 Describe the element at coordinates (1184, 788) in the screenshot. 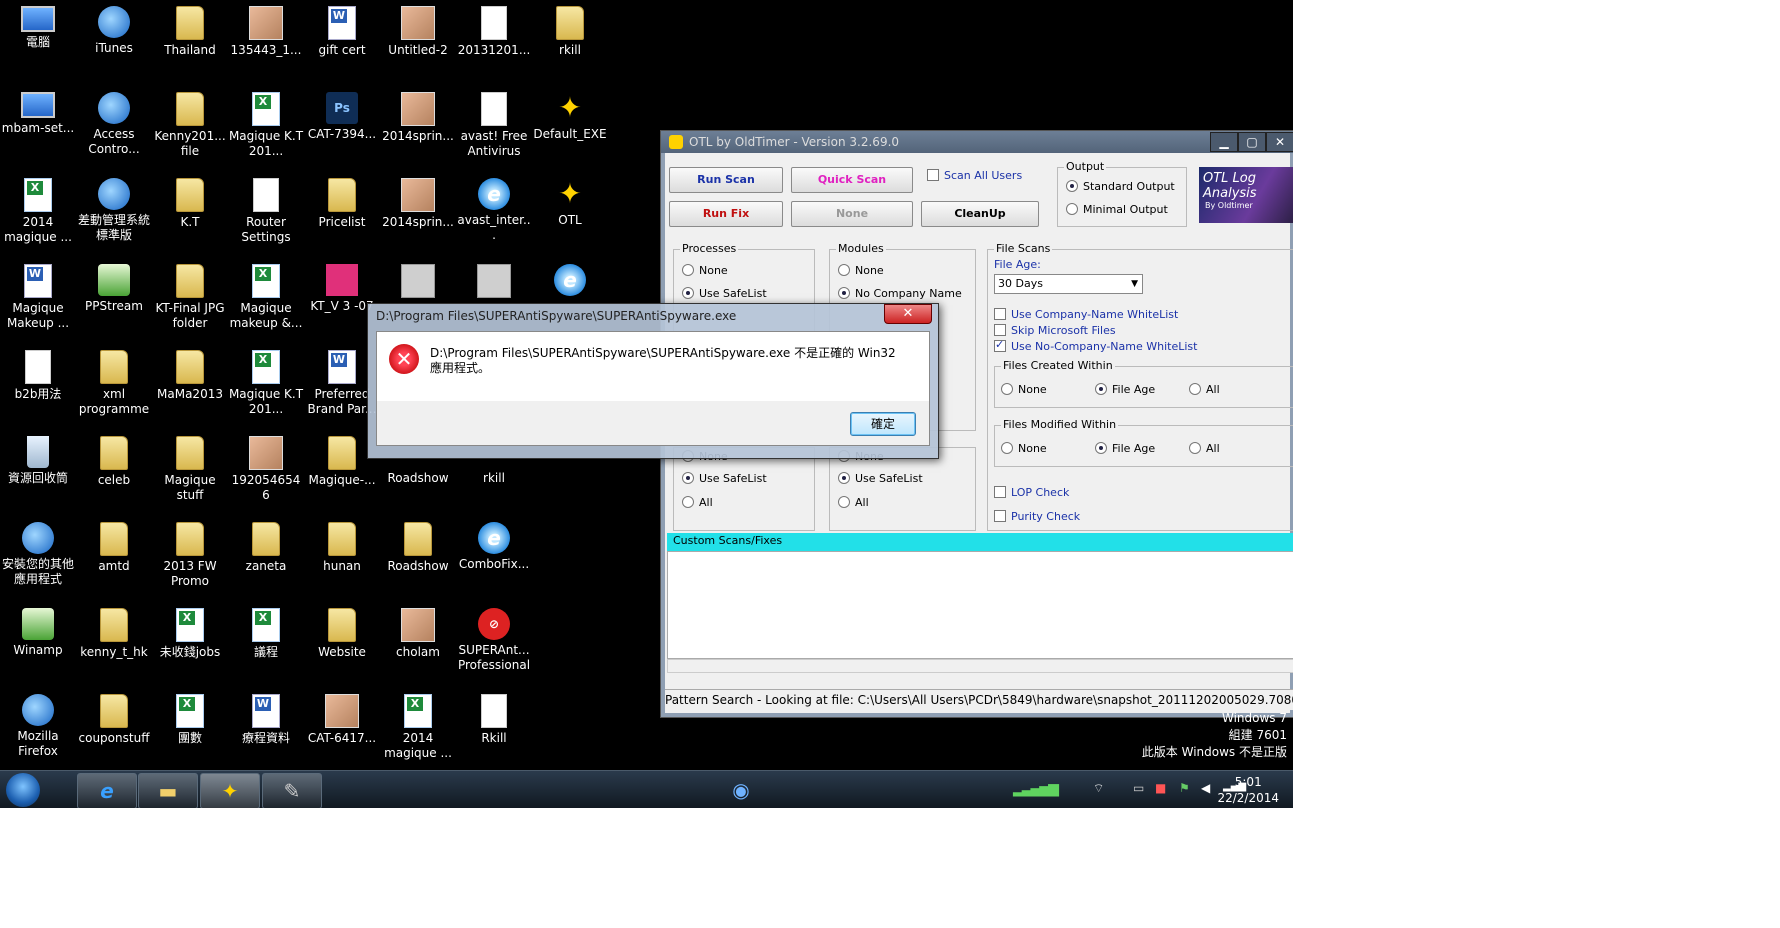

I see `flag-icon: ⚑` at that location.